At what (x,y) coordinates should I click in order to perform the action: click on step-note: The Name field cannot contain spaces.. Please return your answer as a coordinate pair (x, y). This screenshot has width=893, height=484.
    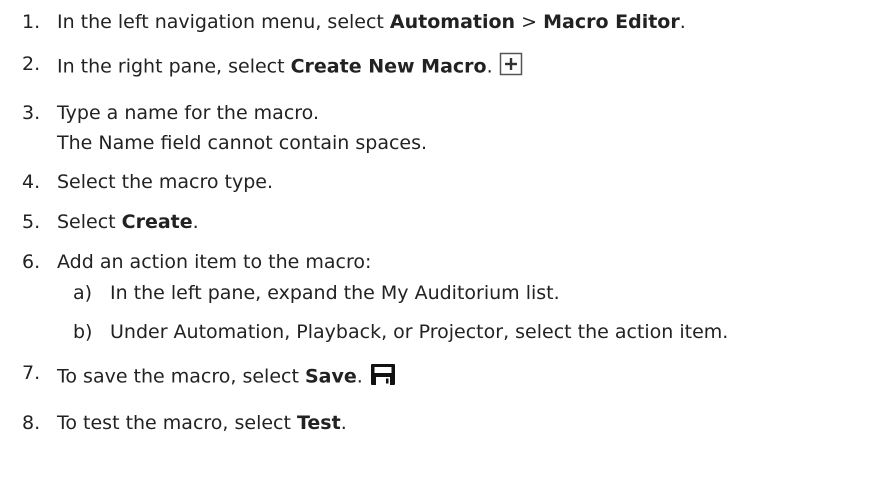
    Looking at the image, I should click on (242, 143).